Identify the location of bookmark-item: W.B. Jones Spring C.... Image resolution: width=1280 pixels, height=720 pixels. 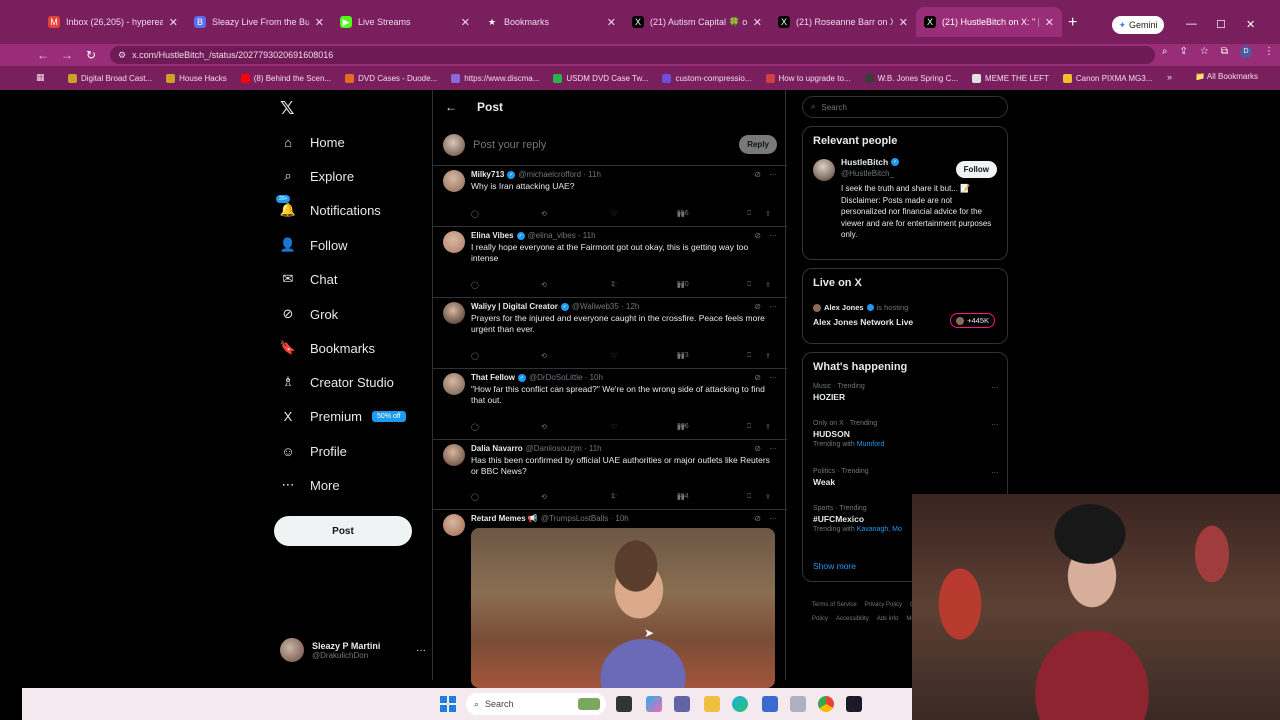
(911, 78).